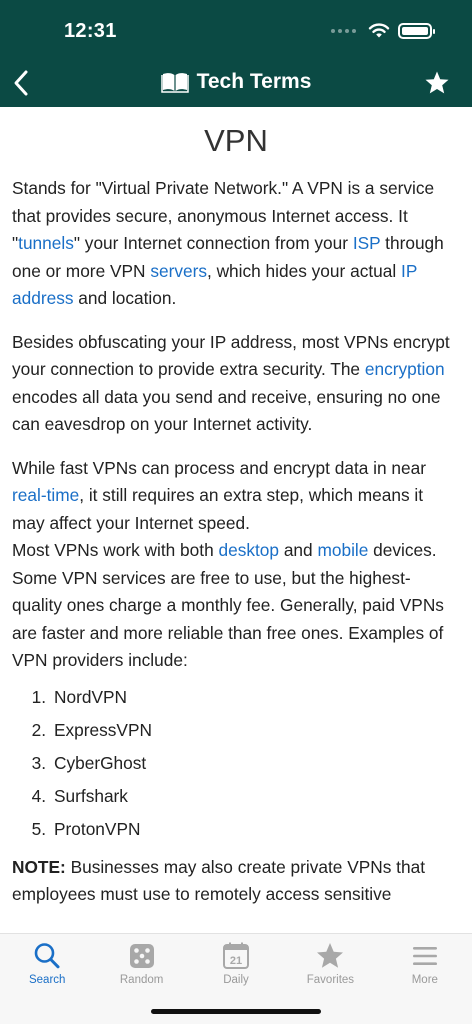  I want to click on link-tunnels: tunnels, so click(46, 243).